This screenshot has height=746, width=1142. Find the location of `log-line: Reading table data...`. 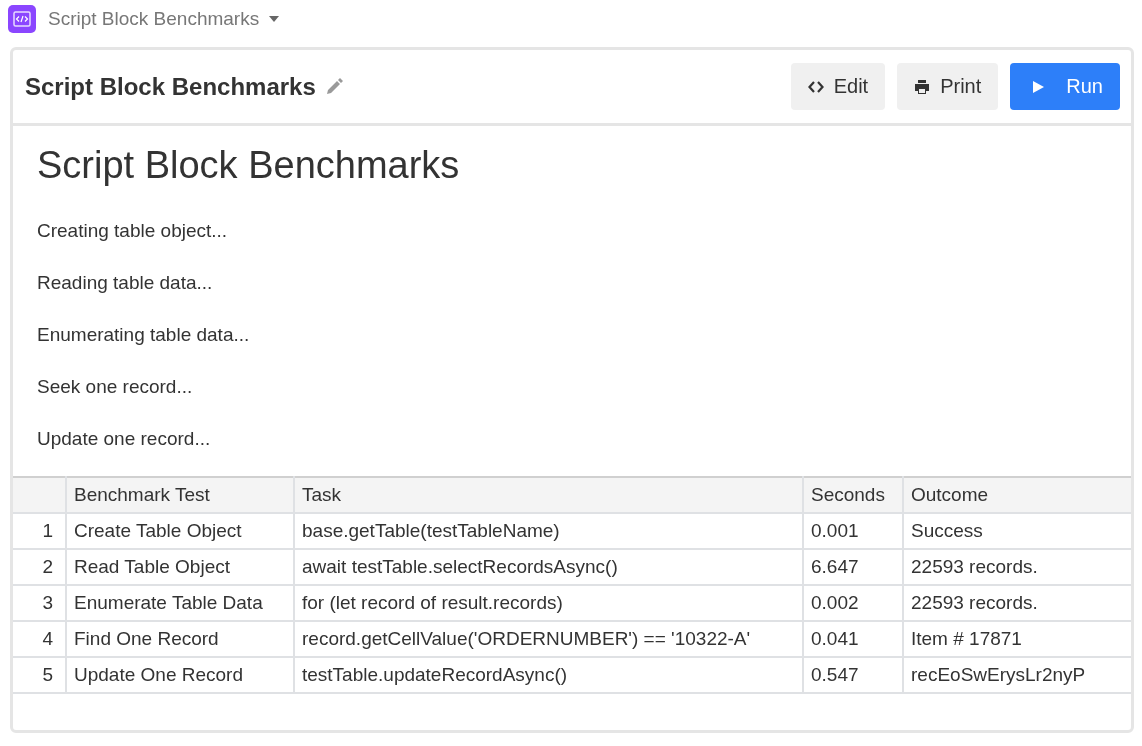

log-line: Reading table data... is located at coordinates (125, 283).